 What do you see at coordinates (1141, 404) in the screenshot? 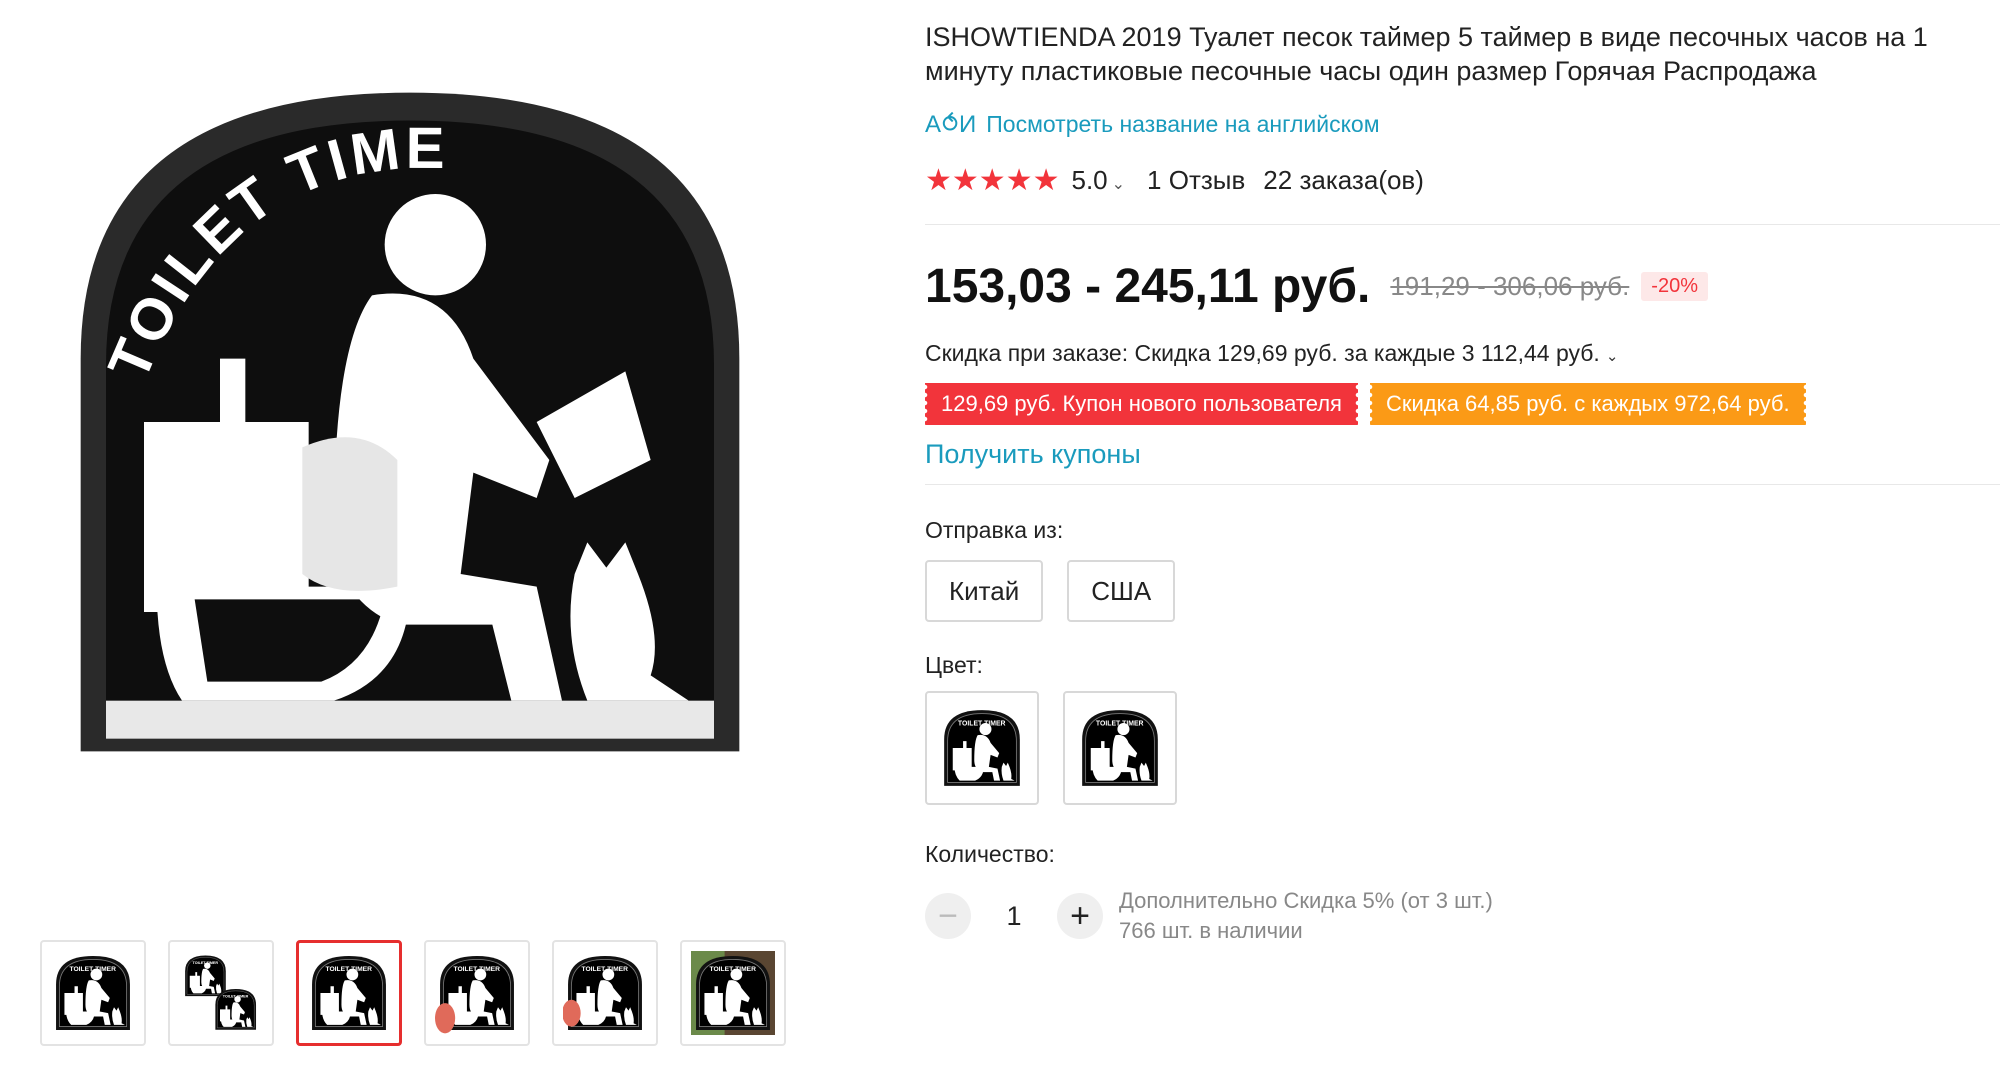
I see `coupon-new-user: 129,69 руб. Купон нового пользователя` at bounding box center [1141, 404].